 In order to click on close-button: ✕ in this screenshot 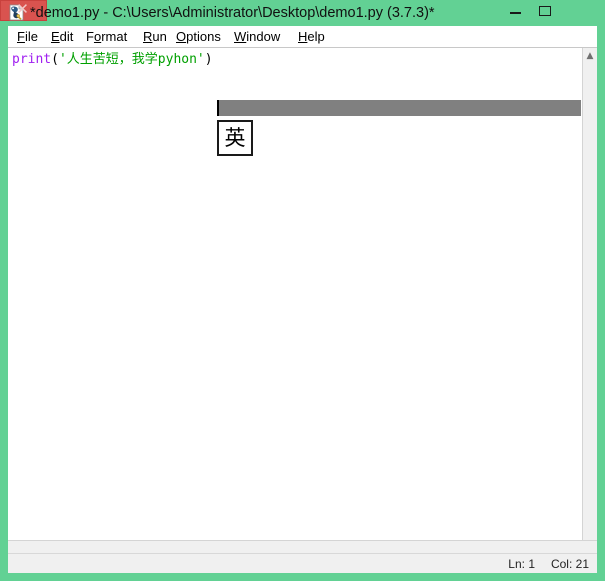, I will do `click(23, 10)`.